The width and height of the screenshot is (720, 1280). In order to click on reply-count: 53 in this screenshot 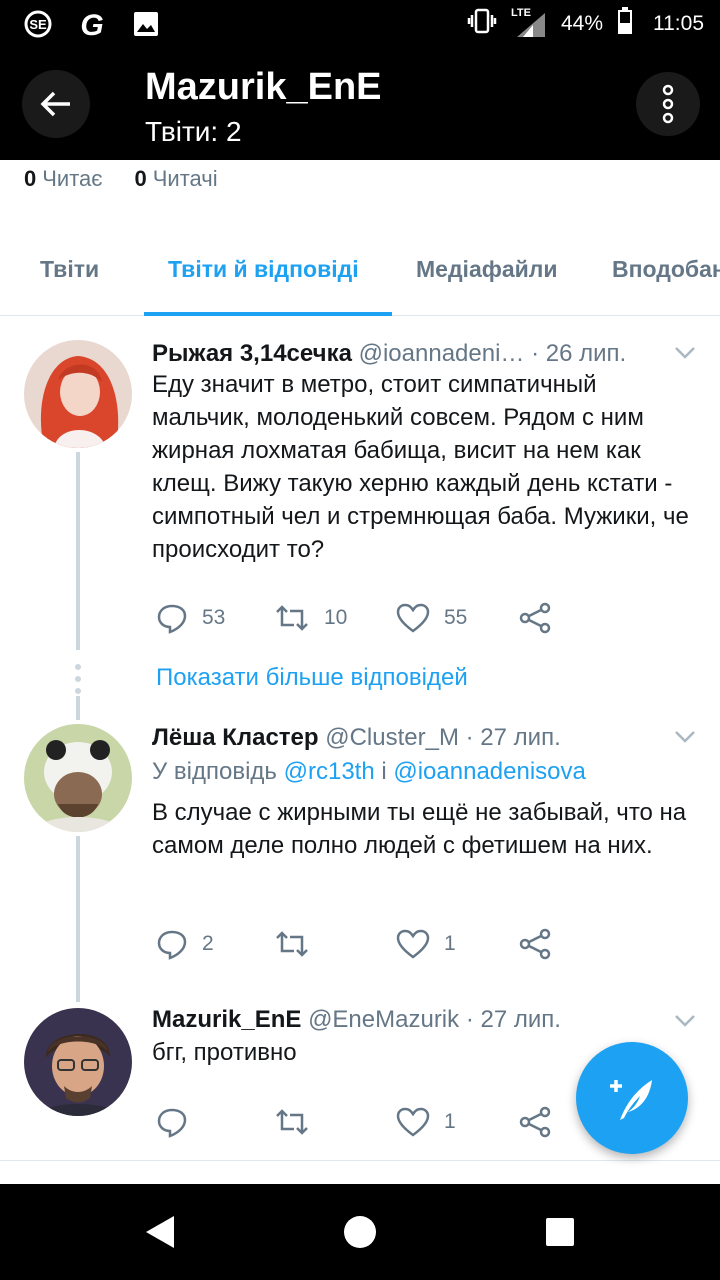, I will do `click(214, 617)`.